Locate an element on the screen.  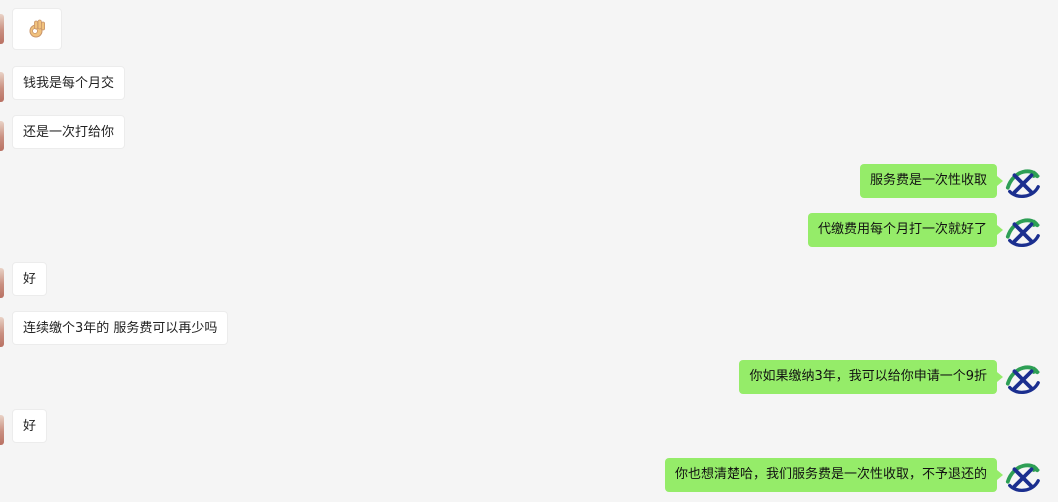
message-bubble-incoming: 还是一次打给你 is located at coordinates (69, 132).